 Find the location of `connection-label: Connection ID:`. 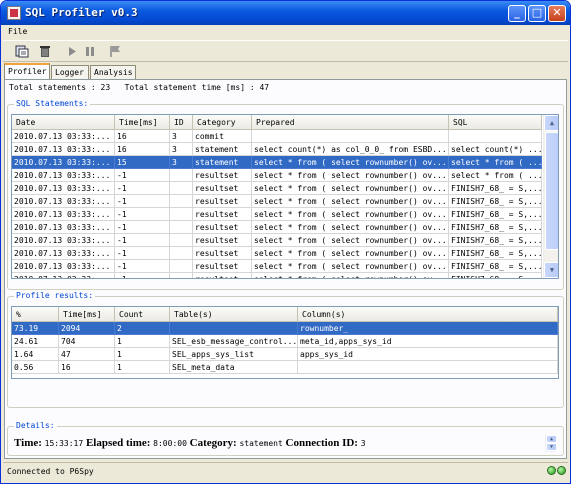

connection-label: Connection ID: is located at coordinates (321, 443).